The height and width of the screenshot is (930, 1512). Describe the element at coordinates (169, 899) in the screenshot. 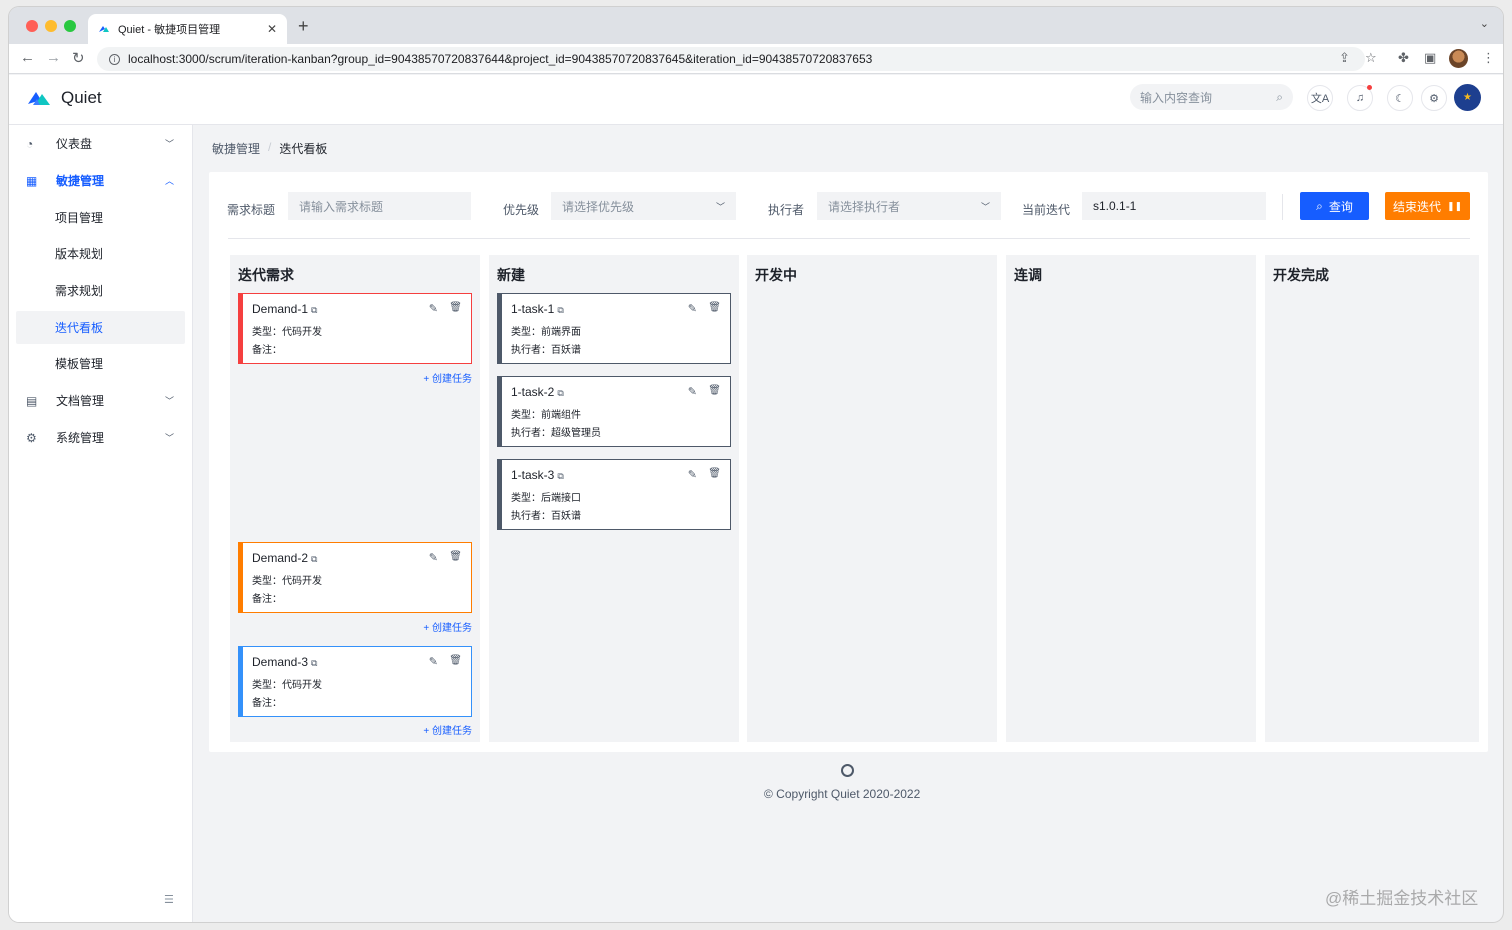

I see `collapse-sidebar-icon: ☰` at that location.